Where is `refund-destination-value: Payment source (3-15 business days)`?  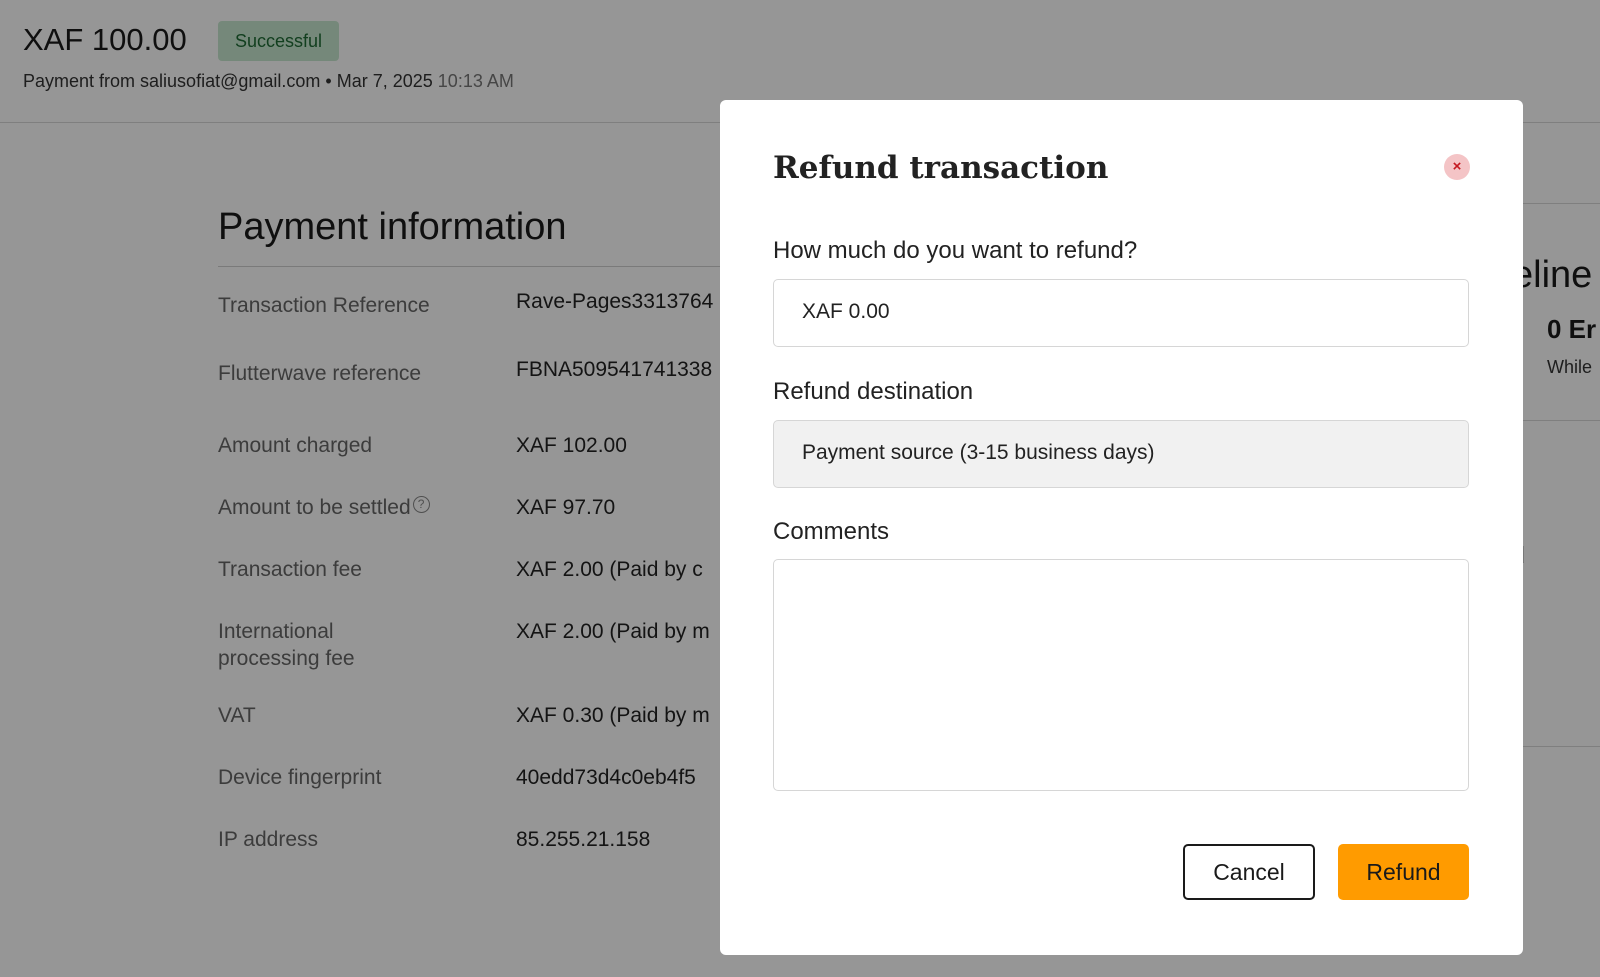
refund-destination-value: Payment source (3-15 business days) is located at coordinates (978, 452).